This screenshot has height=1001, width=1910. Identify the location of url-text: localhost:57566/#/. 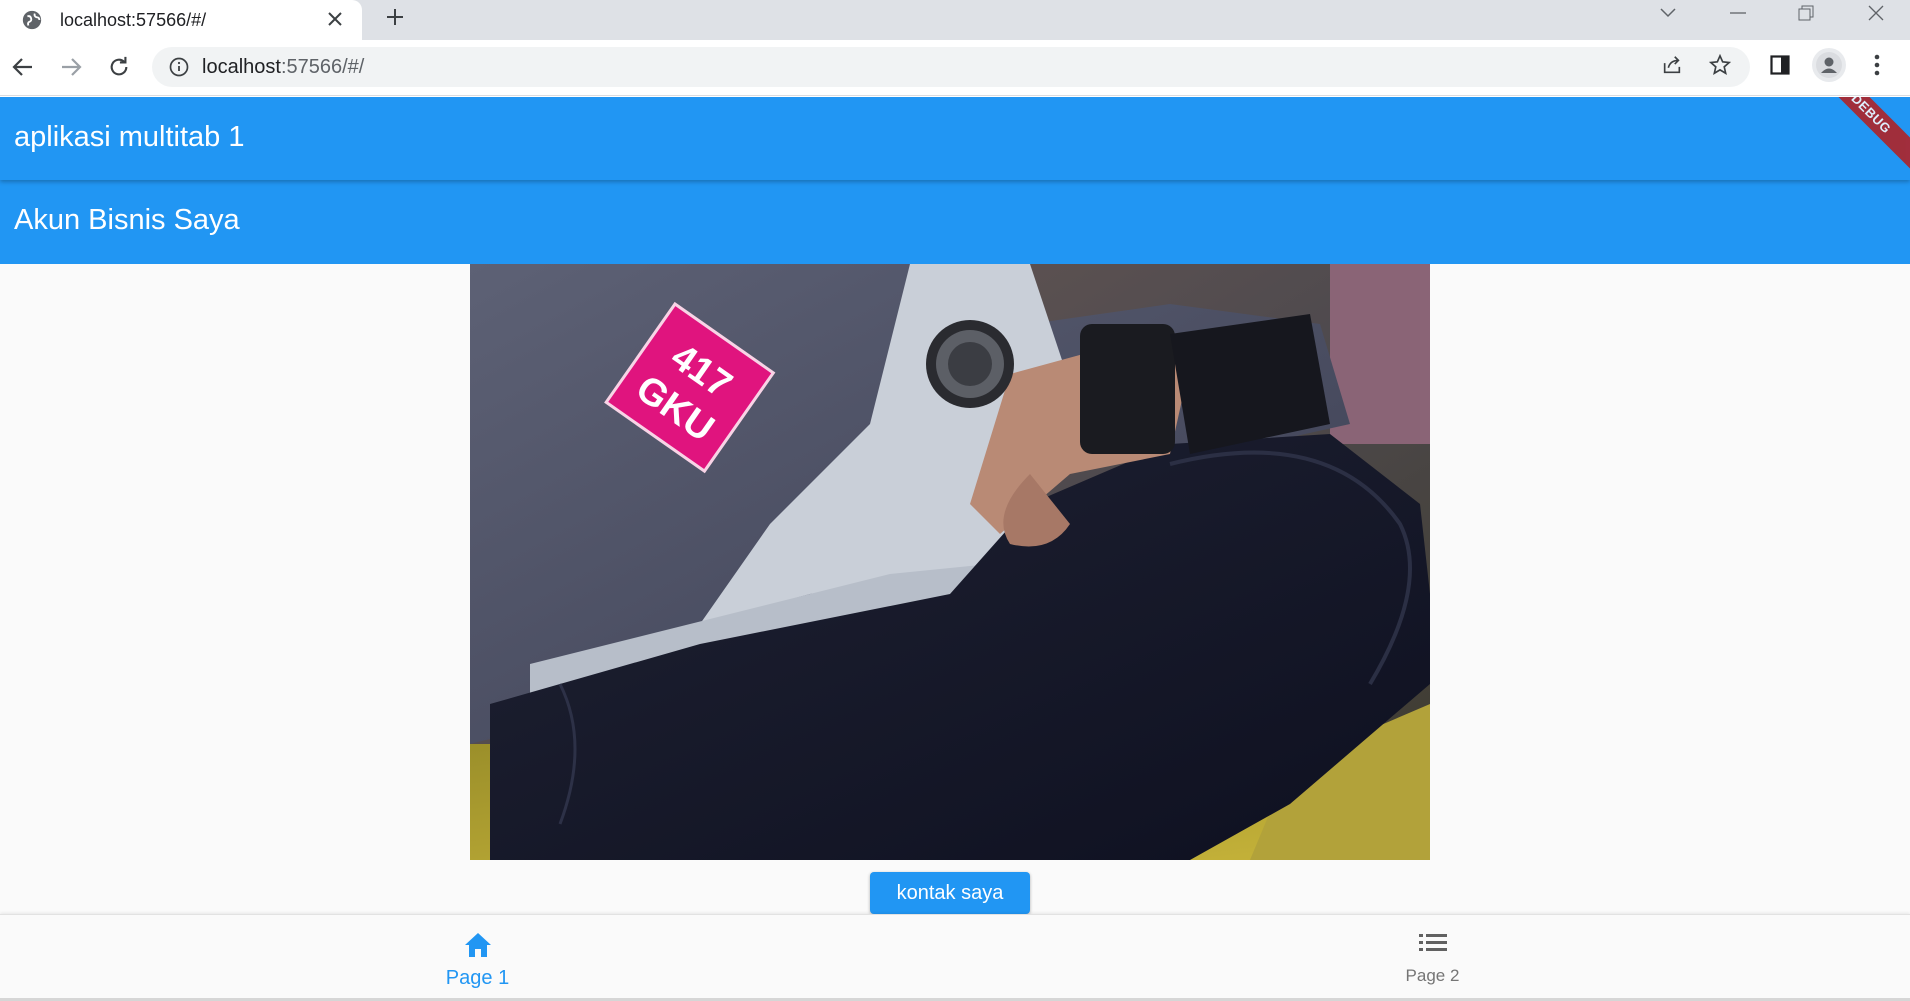
(283, 67).